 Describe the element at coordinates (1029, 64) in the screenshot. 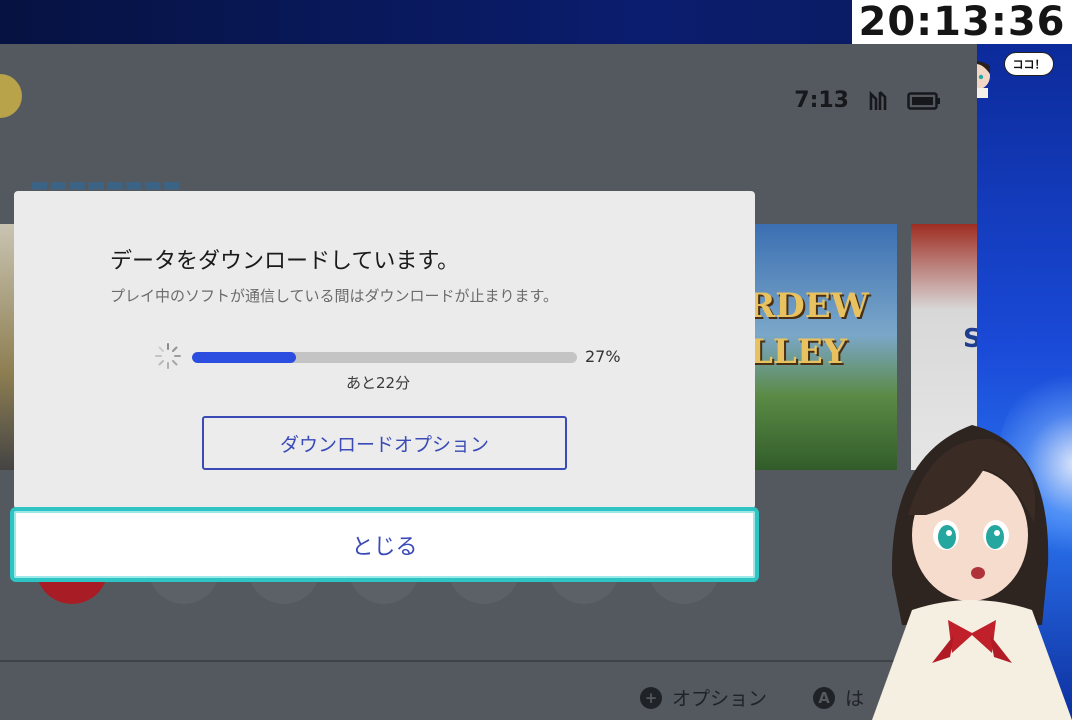

I see `mascot-speech-bubble: ココ！` at that location.